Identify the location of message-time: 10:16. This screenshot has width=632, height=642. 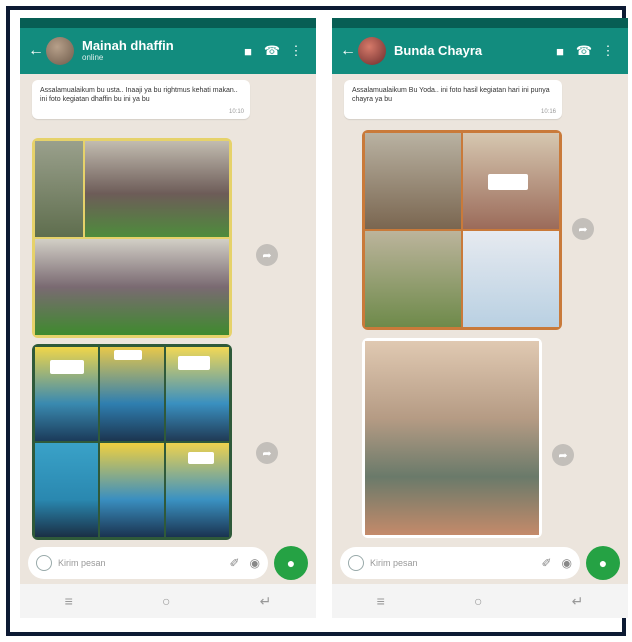
(548, 111).